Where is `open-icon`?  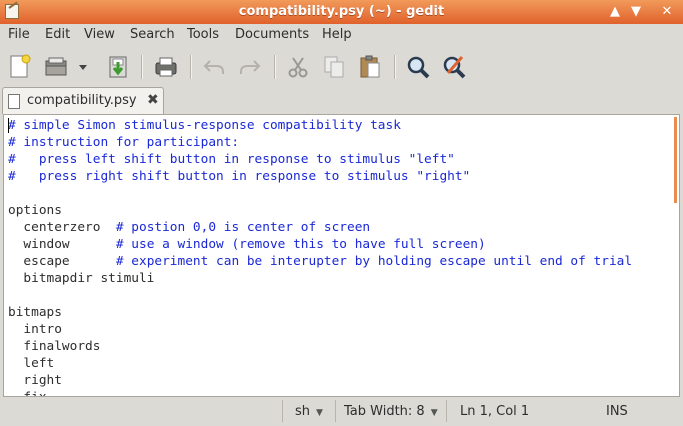
open-icon is located at coordinates (56, 67).